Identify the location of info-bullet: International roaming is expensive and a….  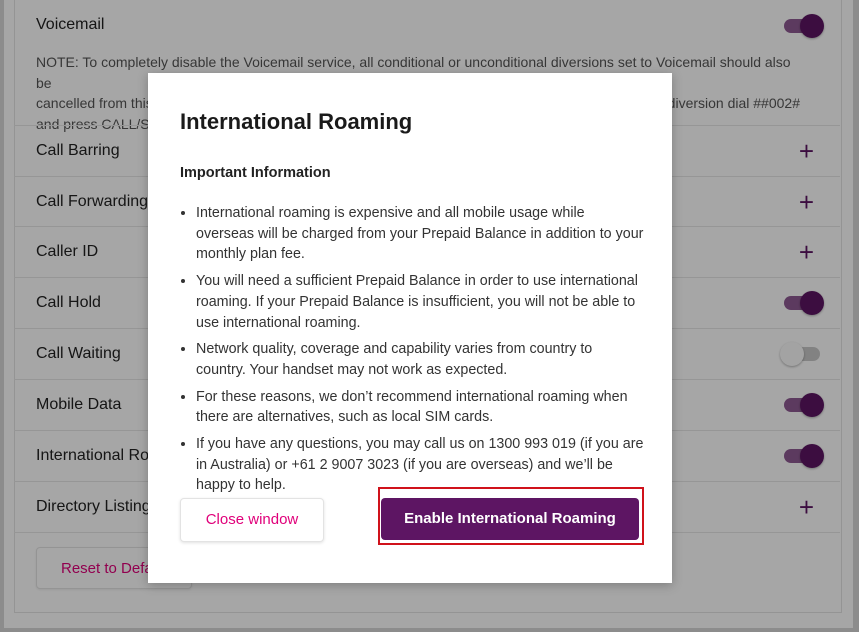
(421, 234).